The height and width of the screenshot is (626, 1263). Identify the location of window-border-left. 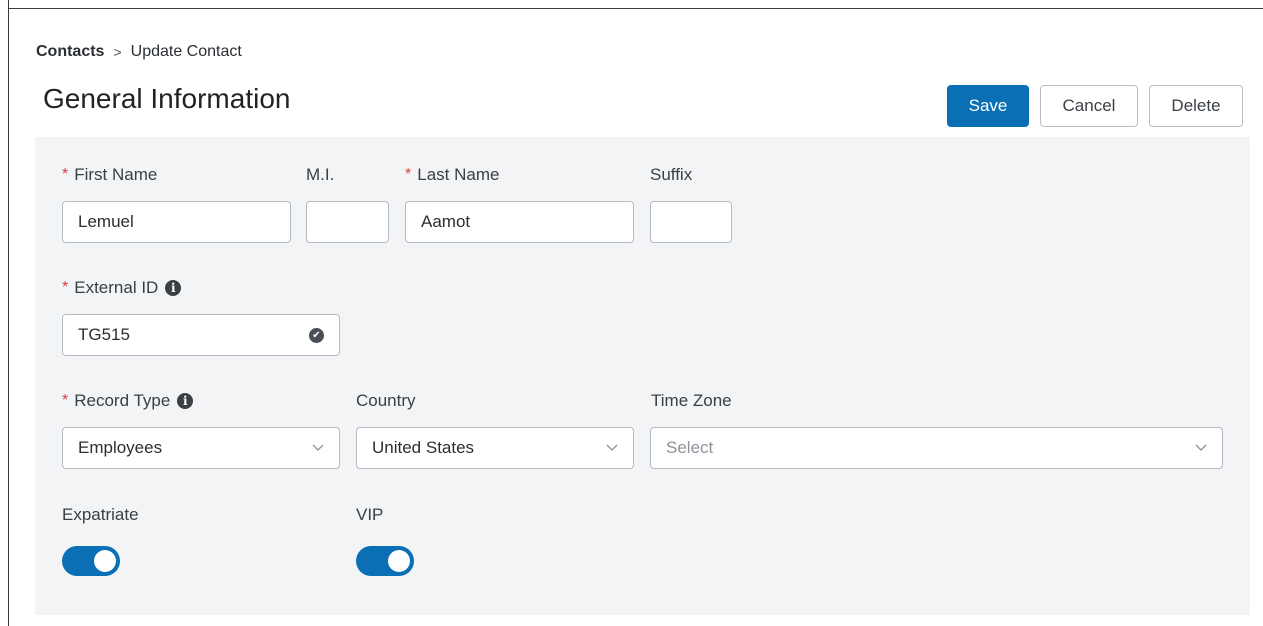
(8, 313).